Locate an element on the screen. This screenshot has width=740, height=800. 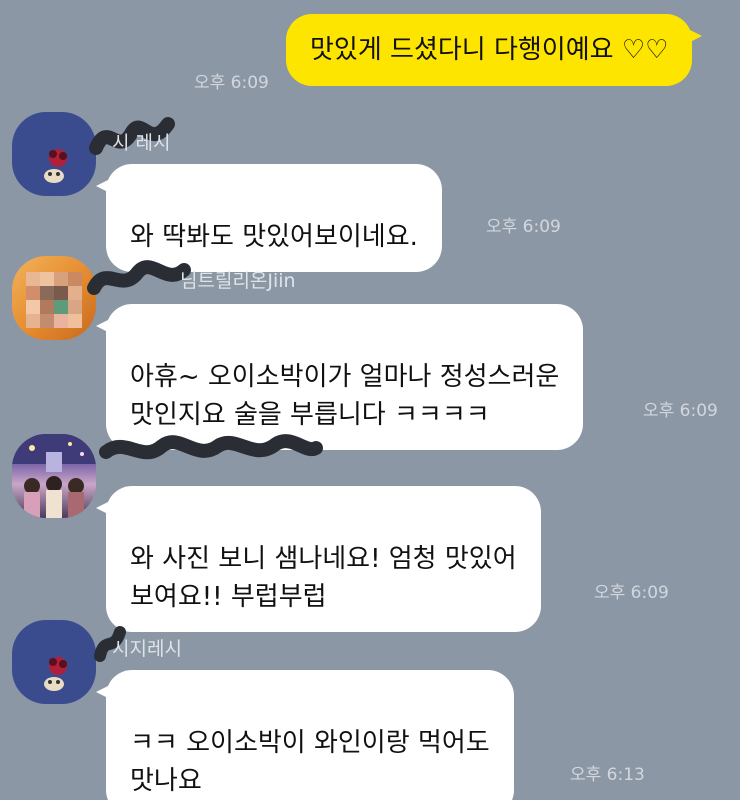
message-bubble: ㅋㅋ 오이소박이 와인이랑 먹어도 맛나요 is located at coordinates (305, 735).